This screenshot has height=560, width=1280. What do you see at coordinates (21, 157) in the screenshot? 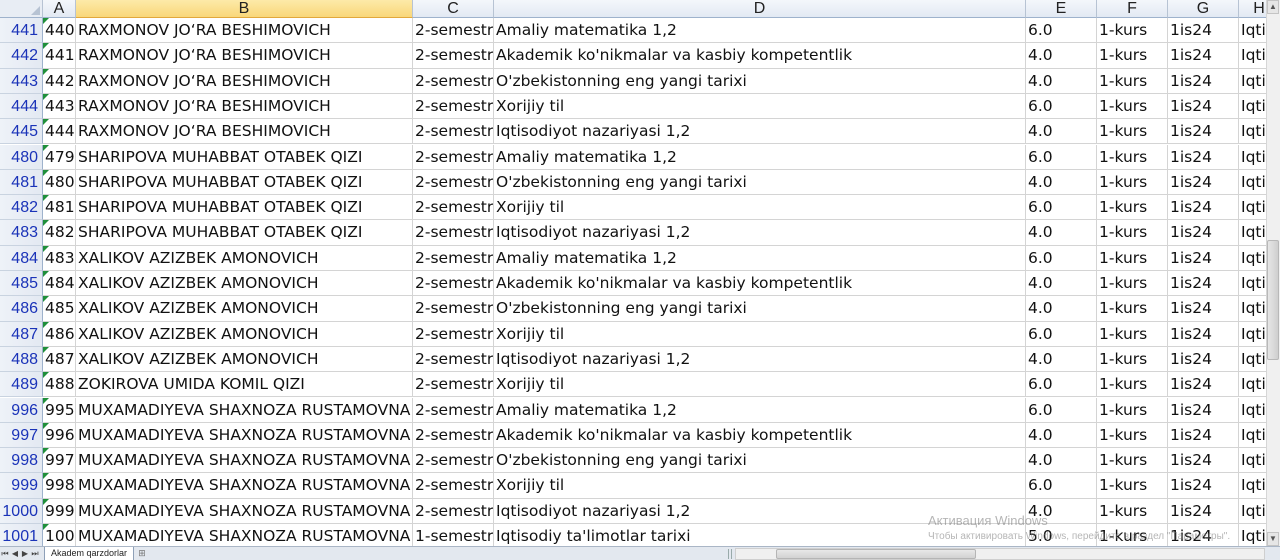
I see `row-header: 480` at bounding box center [21, 157].